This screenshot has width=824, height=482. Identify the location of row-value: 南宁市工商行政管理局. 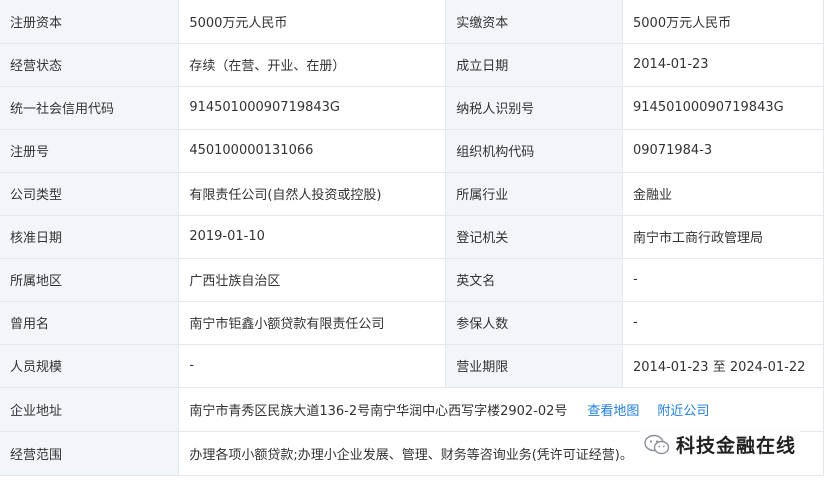
(723, 236).